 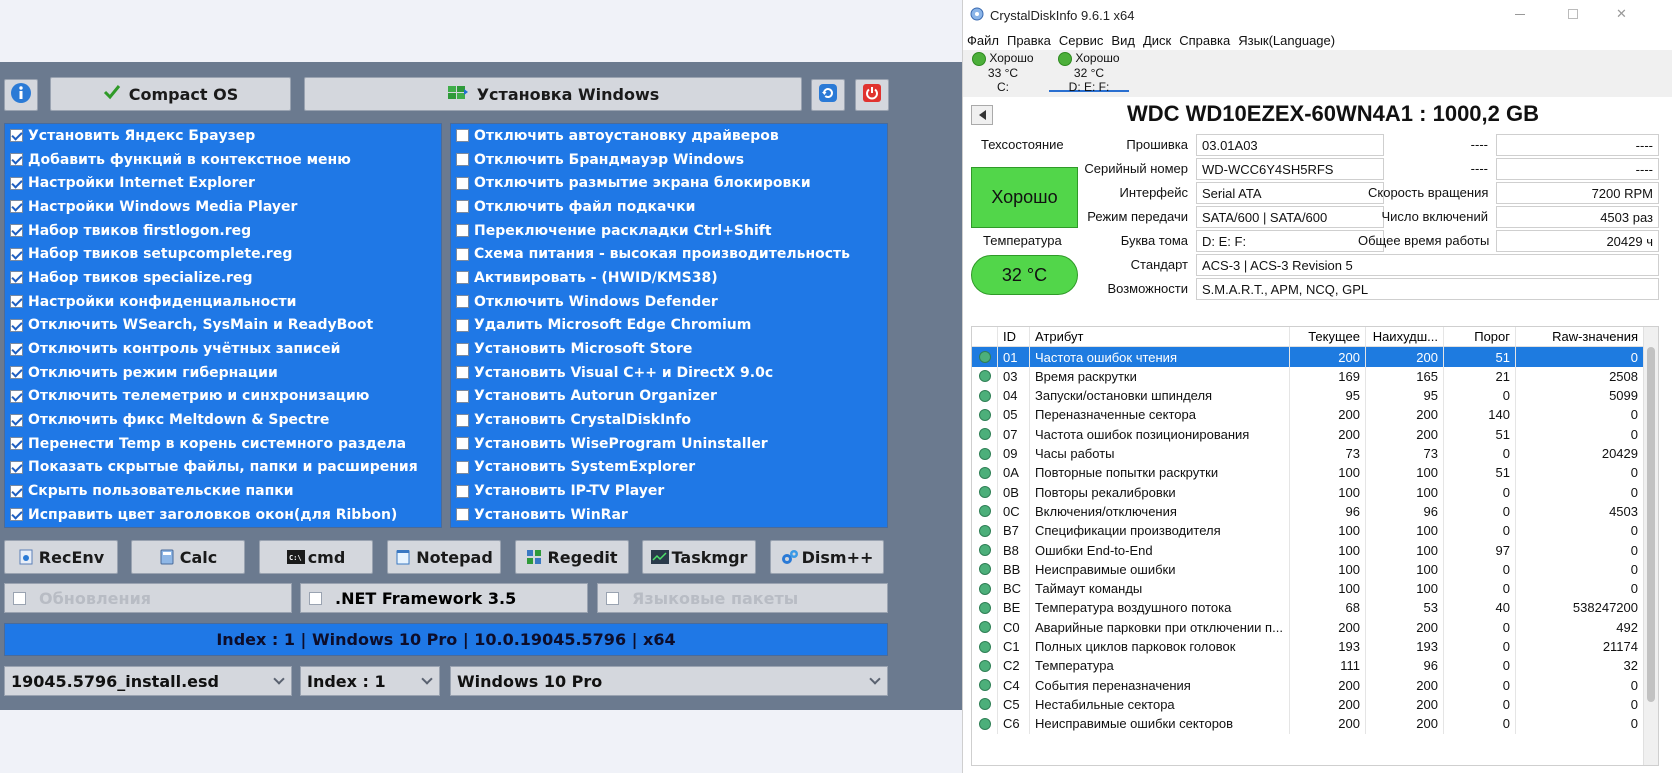 I want to click on tweak-checkbox-item: Установить Яндекс Браузер, so click(x=223, y=136).